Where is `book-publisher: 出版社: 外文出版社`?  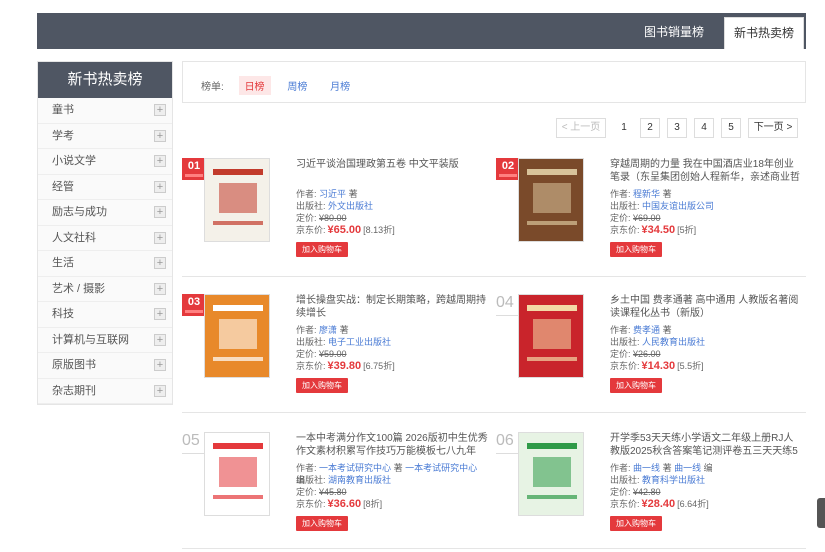 book-publisher: 出版社: 外文出版社 is located at coordinates (335, 206).